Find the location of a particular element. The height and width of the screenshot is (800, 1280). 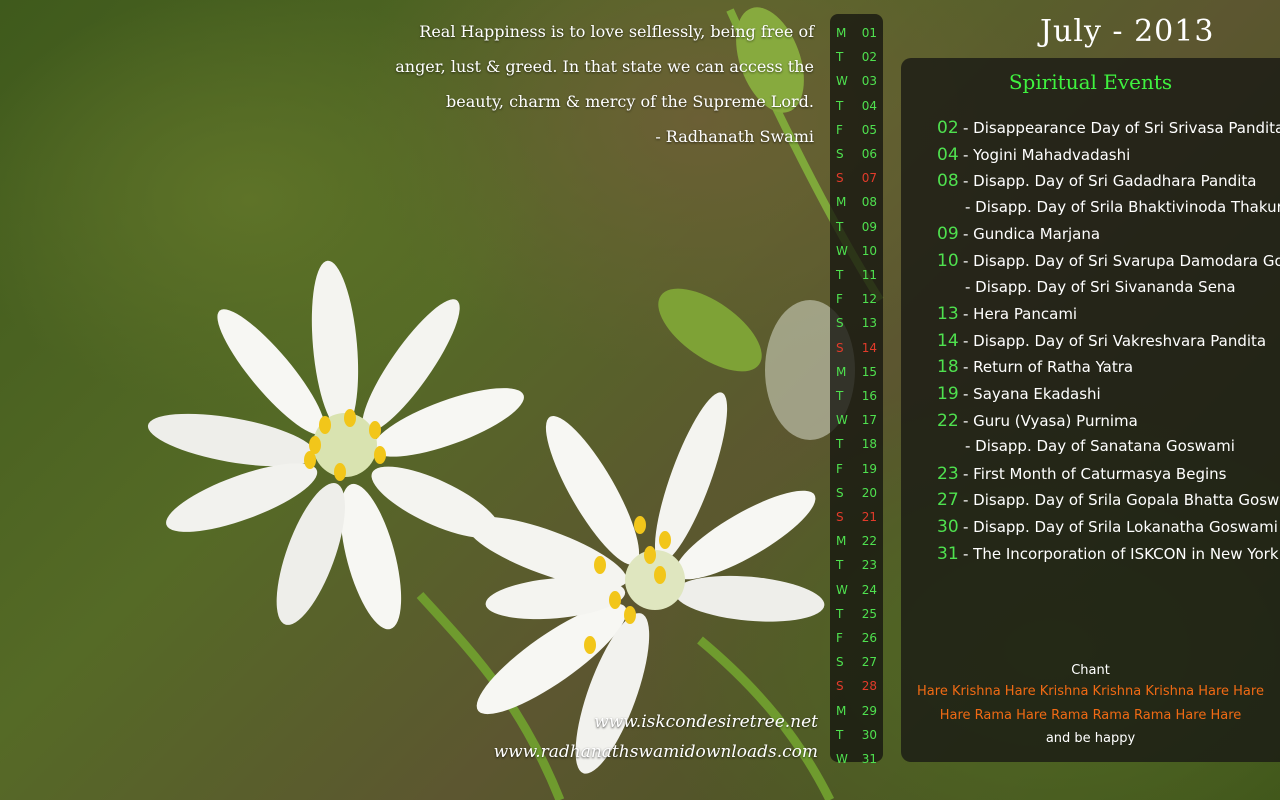

event-text: - Yogini Mahadvadashi is located at coordinates (1047, 154).